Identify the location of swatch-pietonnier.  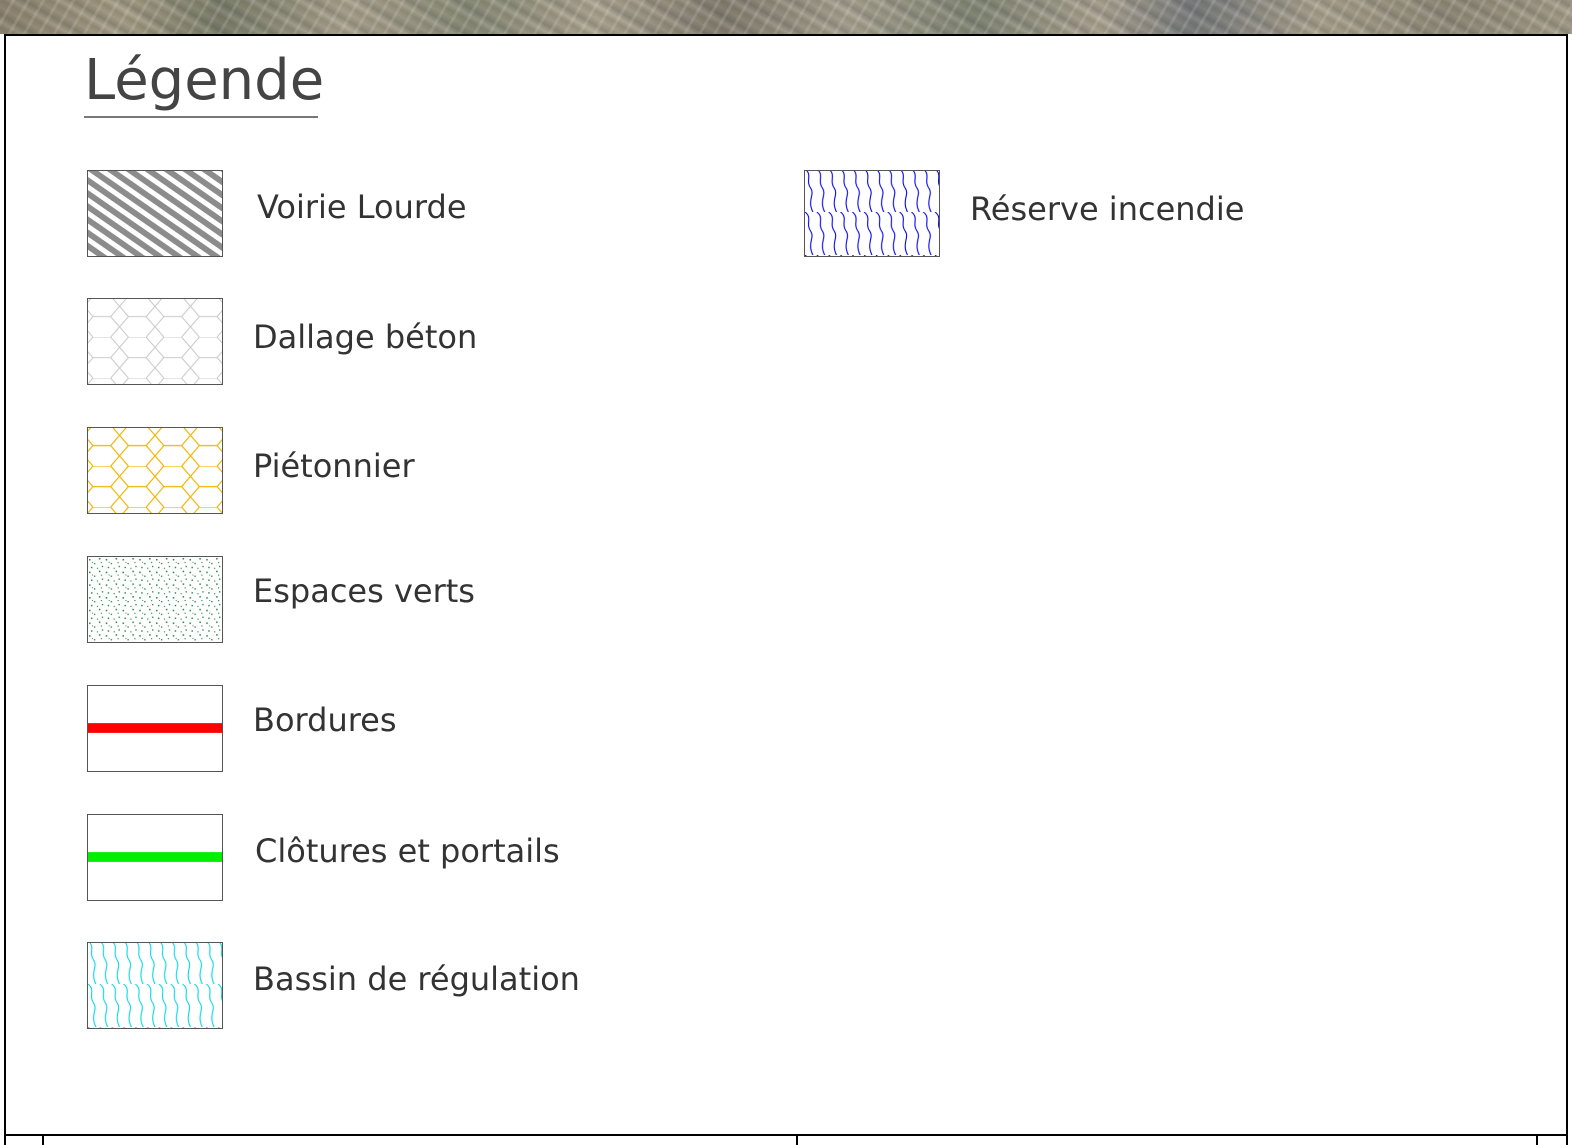
(155, 470).